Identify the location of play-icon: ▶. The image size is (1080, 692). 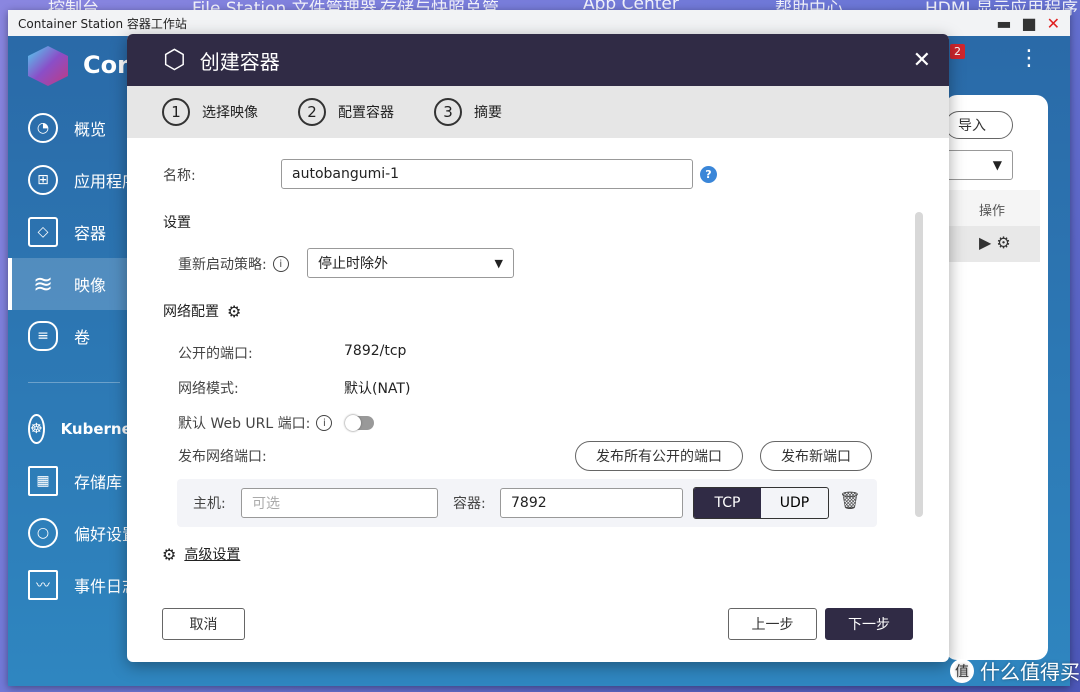
(985, 242).